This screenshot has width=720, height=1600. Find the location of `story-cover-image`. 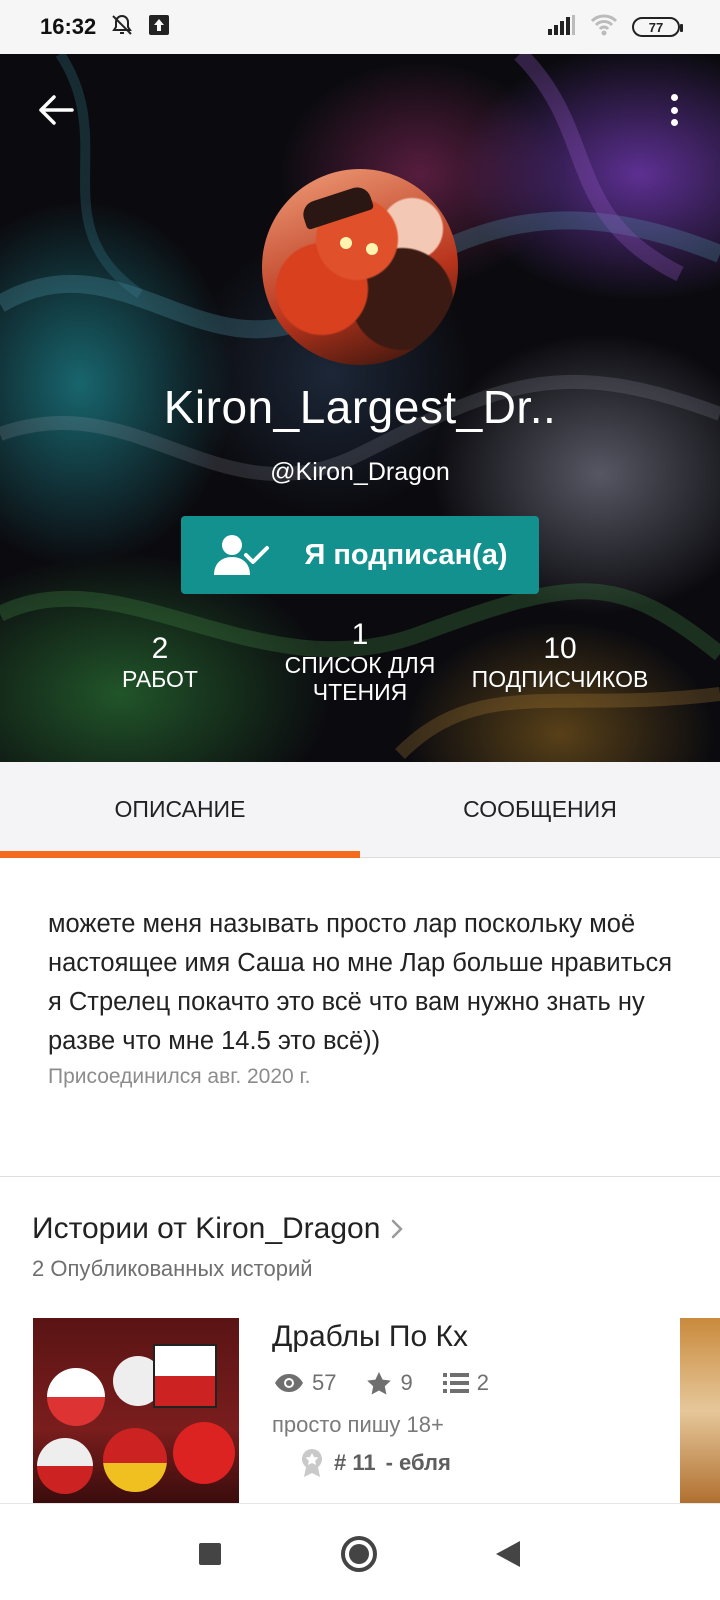

story-cover-image is located at coordinates (136, 1410).